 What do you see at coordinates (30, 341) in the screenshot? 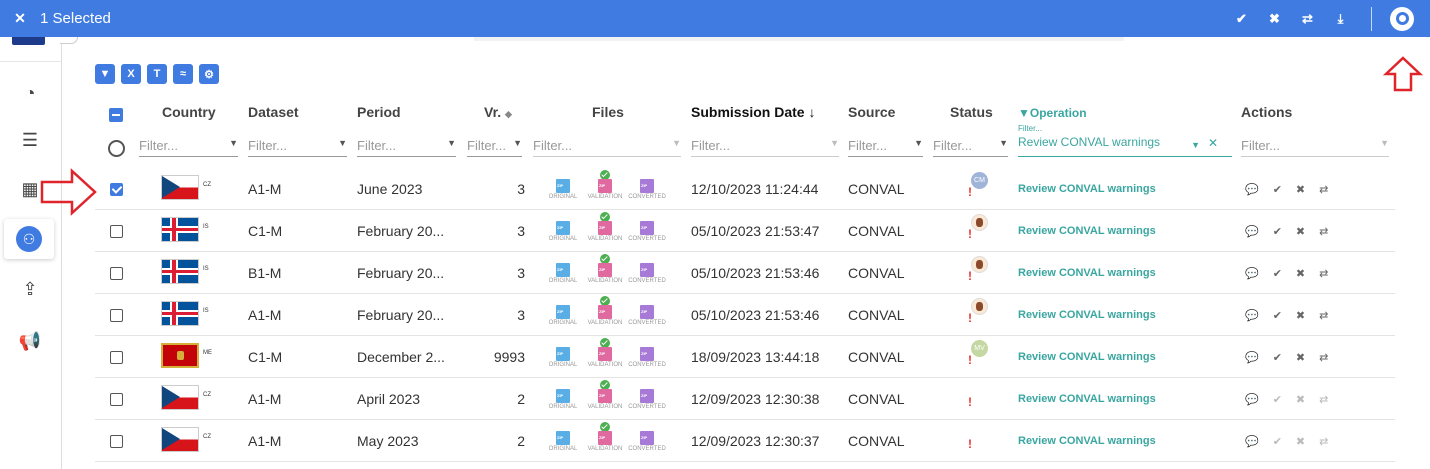
I see `megaphone-icon: 📢` at bounding box center [30, 341].